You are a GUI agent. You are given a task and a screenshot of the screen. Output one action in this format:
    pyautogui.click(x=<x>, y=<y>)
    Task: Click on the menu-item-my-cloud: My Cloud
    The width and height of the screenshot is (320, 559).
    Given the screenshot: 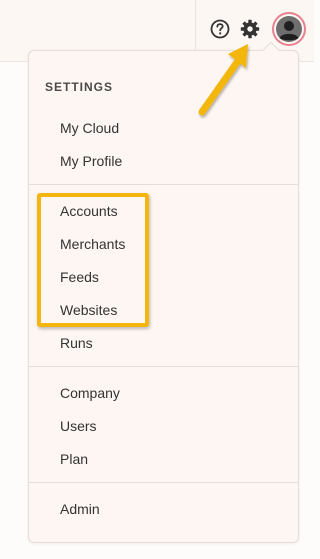 What is the action you would take?
    pyautogui.click(x=89, y=128)
    